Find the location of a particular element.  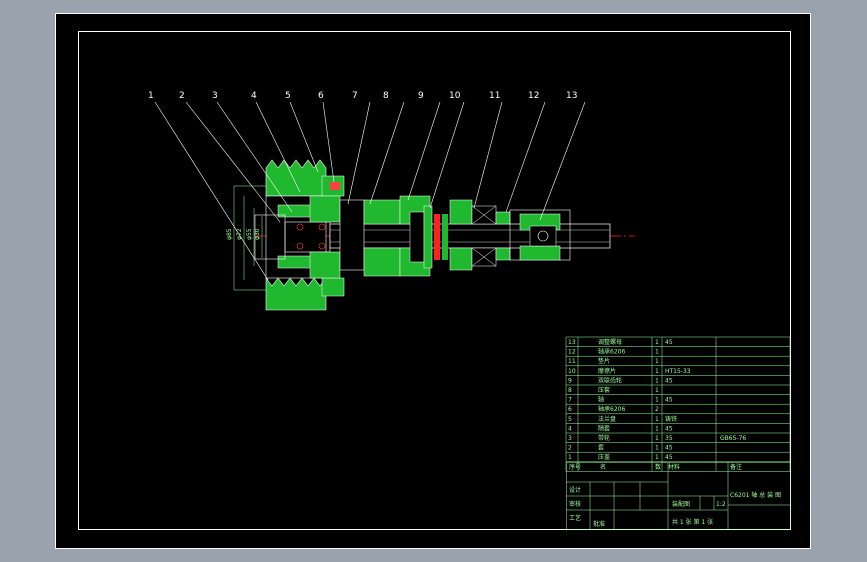

balloon-13: 13 is located at coordinates (571, 96).